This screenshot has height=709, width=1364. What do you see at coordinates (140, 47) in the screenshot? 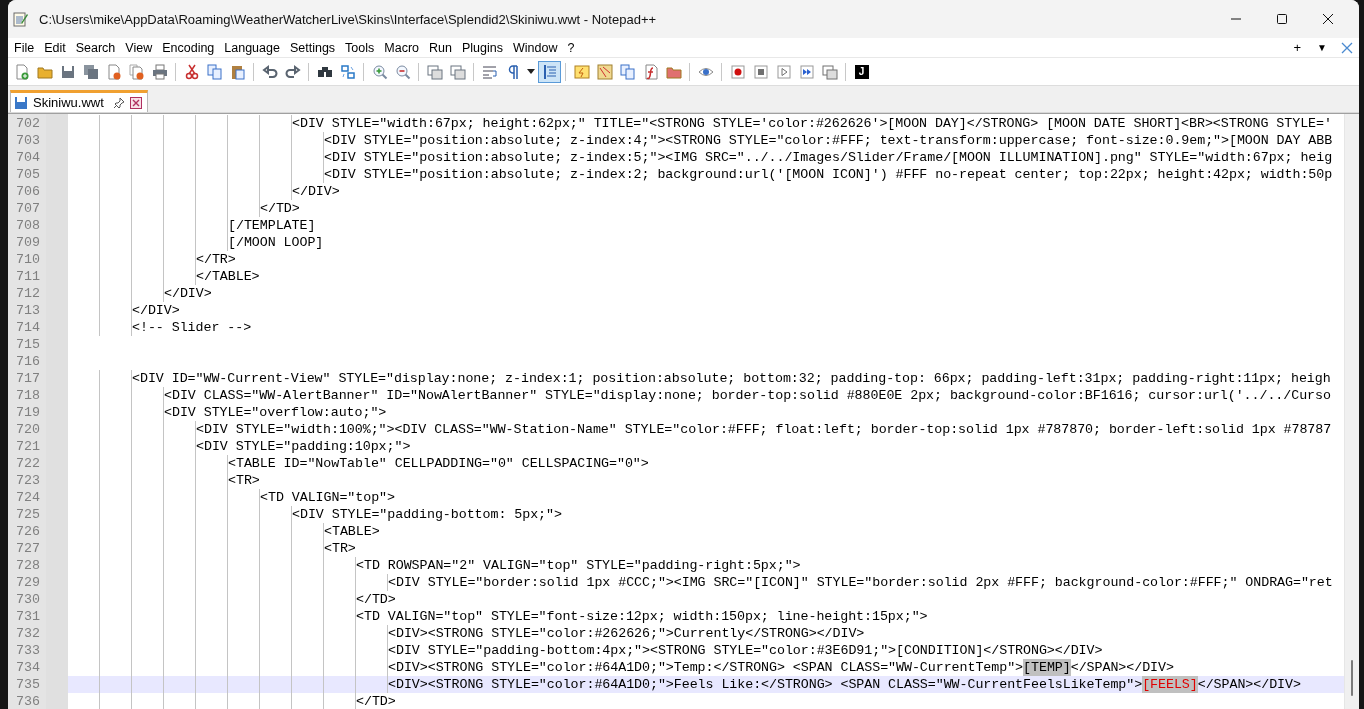
I see `menu-item: View` at bounding box center [140, 47].